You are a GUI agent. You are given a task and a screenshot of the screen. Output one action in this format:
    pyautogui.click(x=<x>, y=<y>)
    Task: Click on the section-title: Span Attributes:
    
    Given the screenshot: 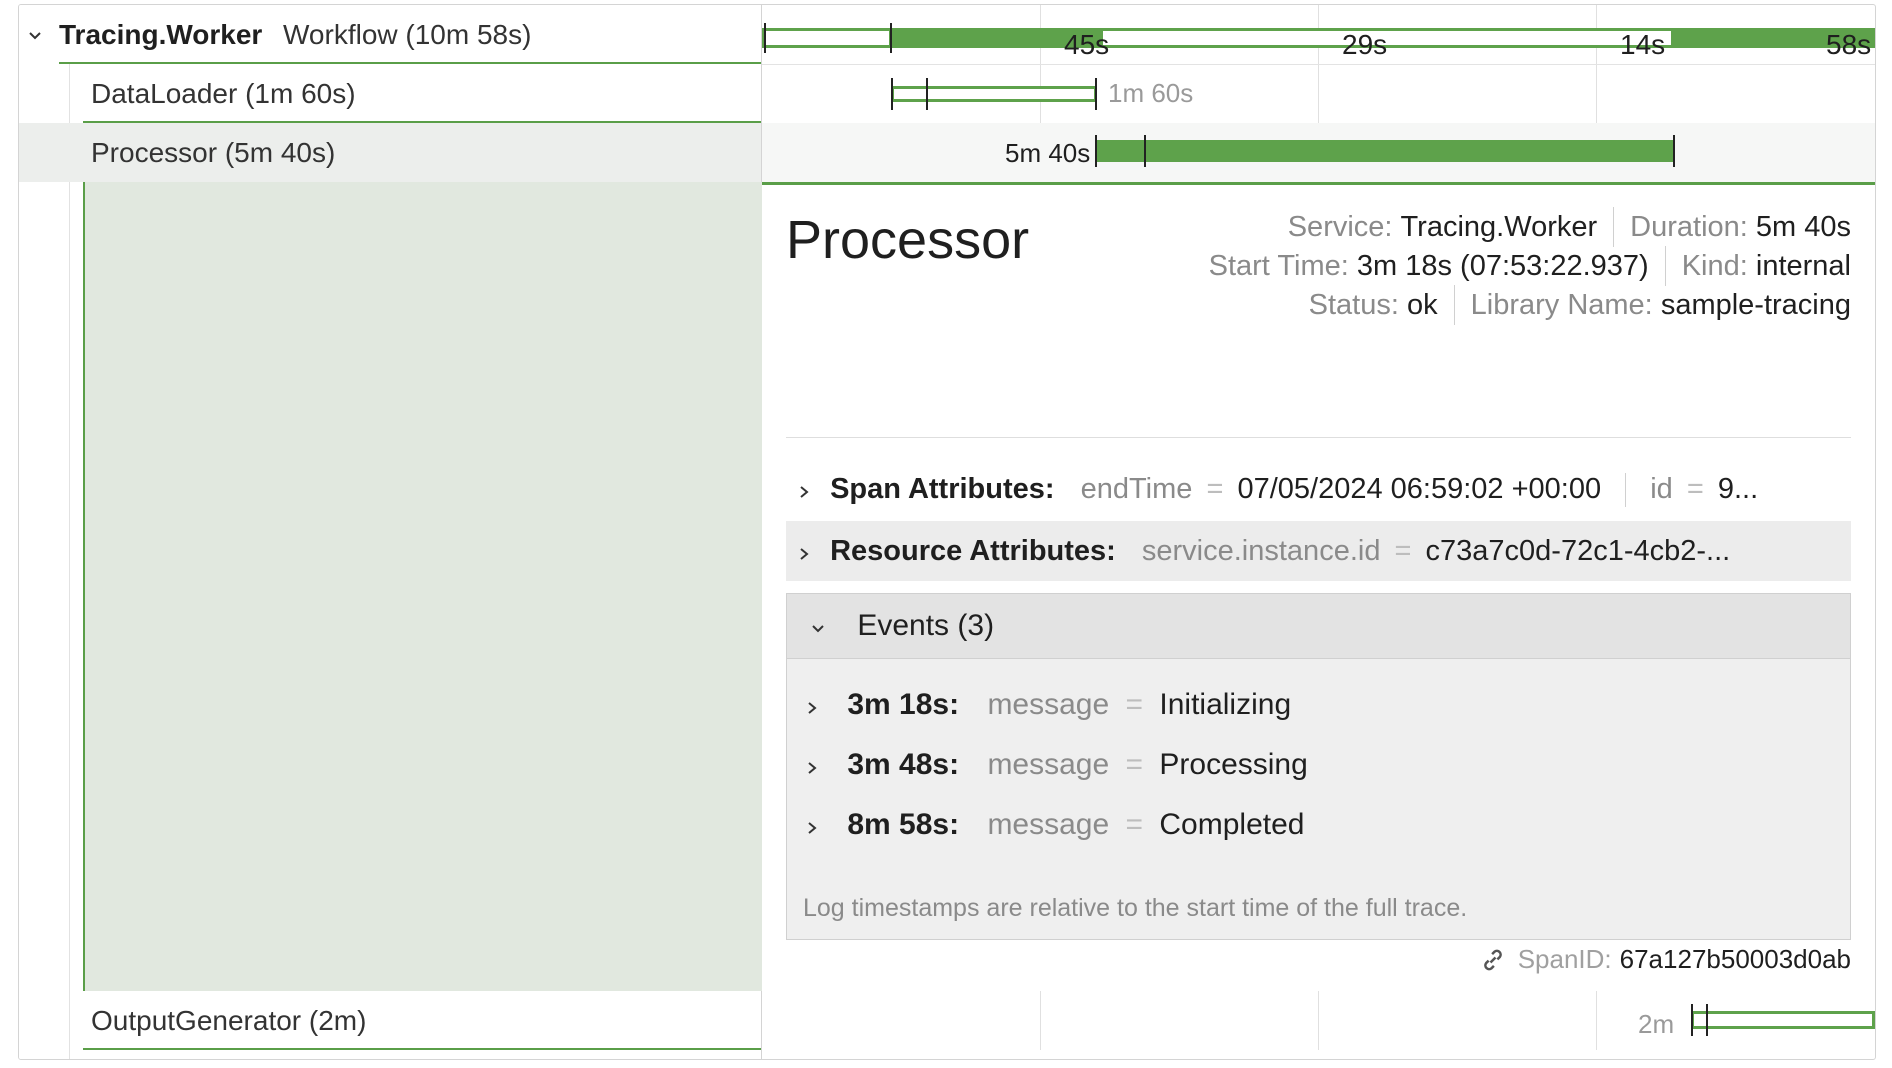 What is the action you would take?
    pyautogui.click(x=942, y=489)
    